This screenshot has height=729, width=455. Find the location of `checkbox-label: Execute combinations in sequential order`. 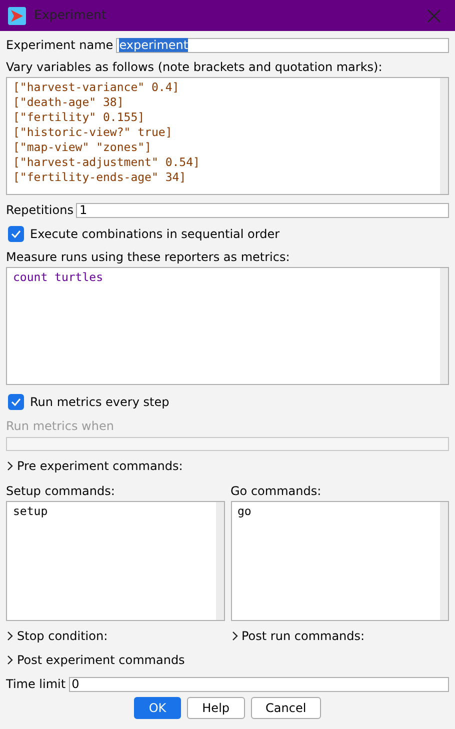

checkbox-label: Execute combinations in sequential order is located at coordinates (155, 234).